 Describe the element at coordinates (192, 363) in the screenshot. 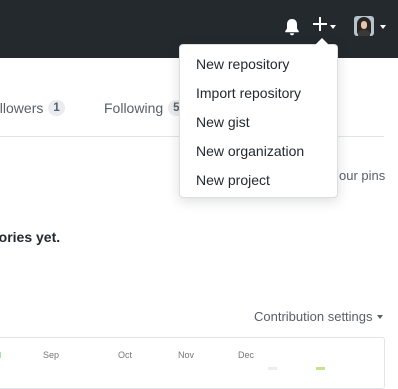

I see `contribution-graph` at that location.